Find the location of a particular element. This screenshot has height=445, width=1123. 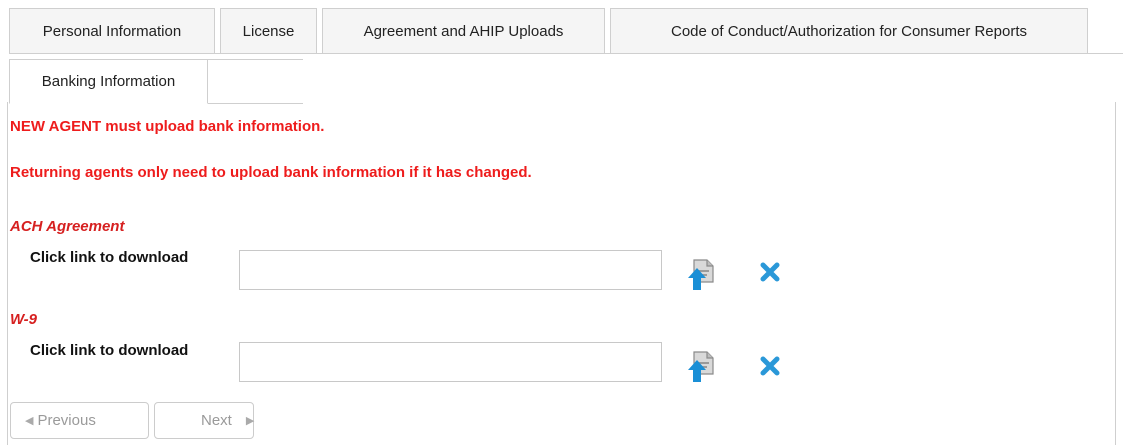

tab-license: License is located at coordinates (268, 30).